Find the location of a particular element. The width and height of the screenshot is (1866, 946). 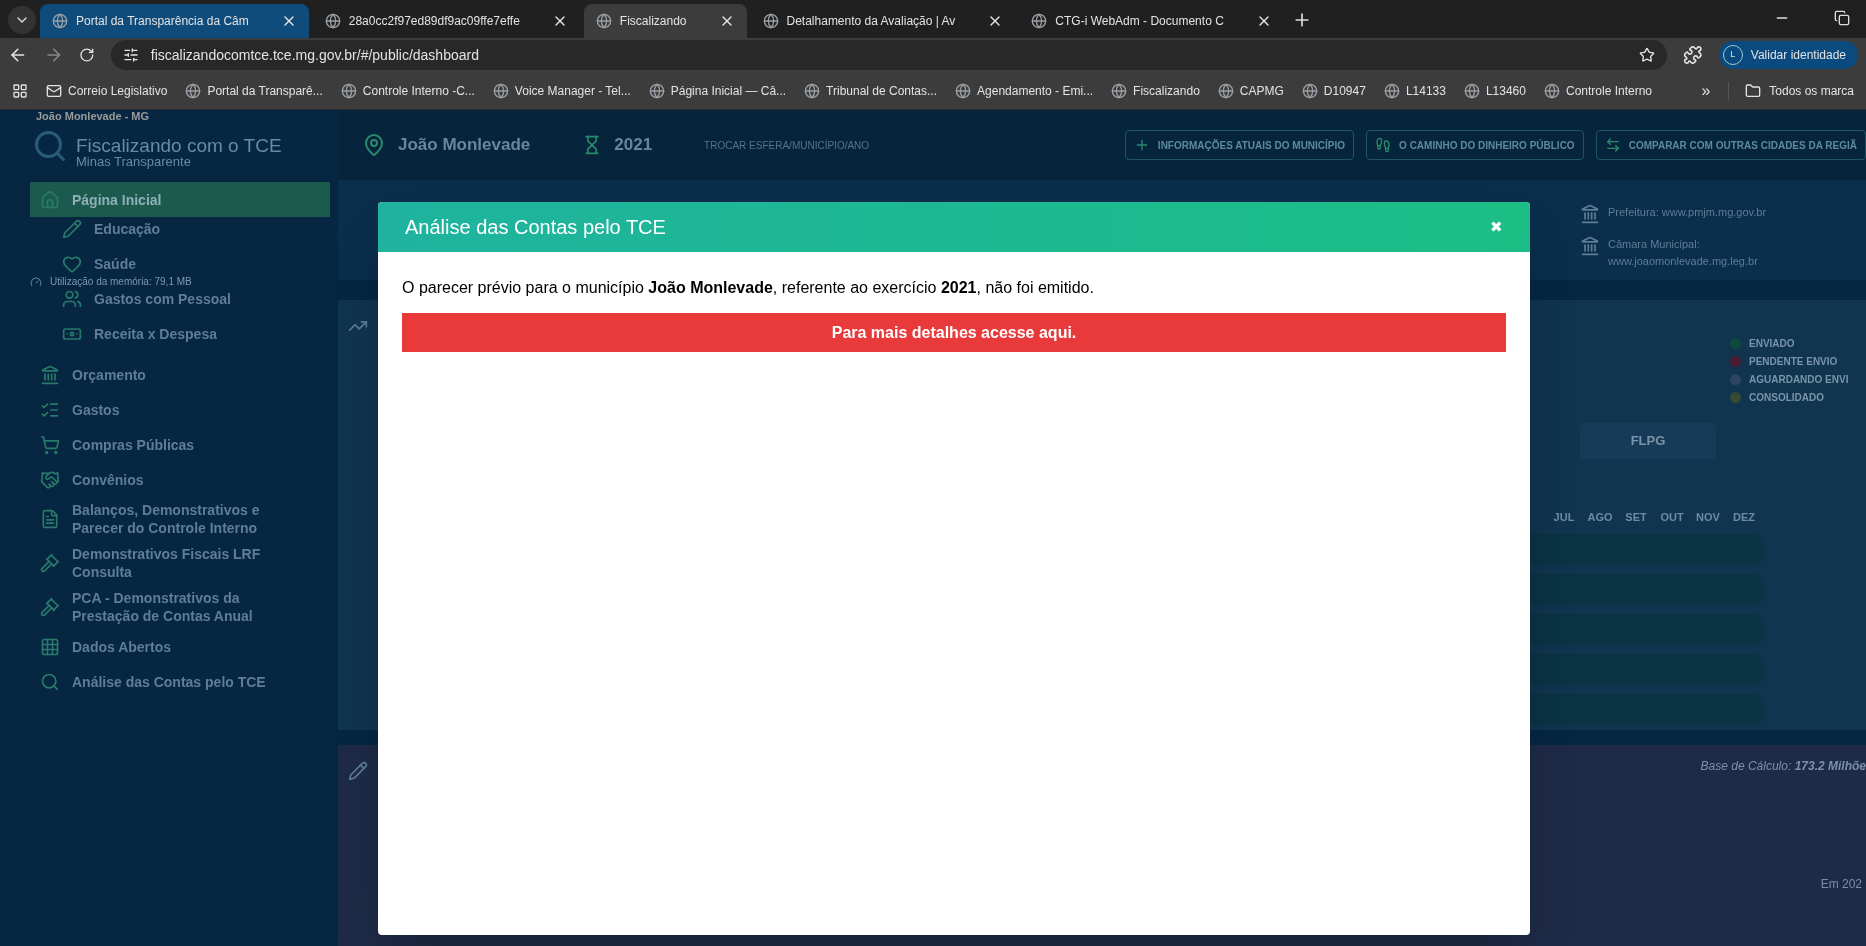

grid-icon is located at coordinates (50, 646).